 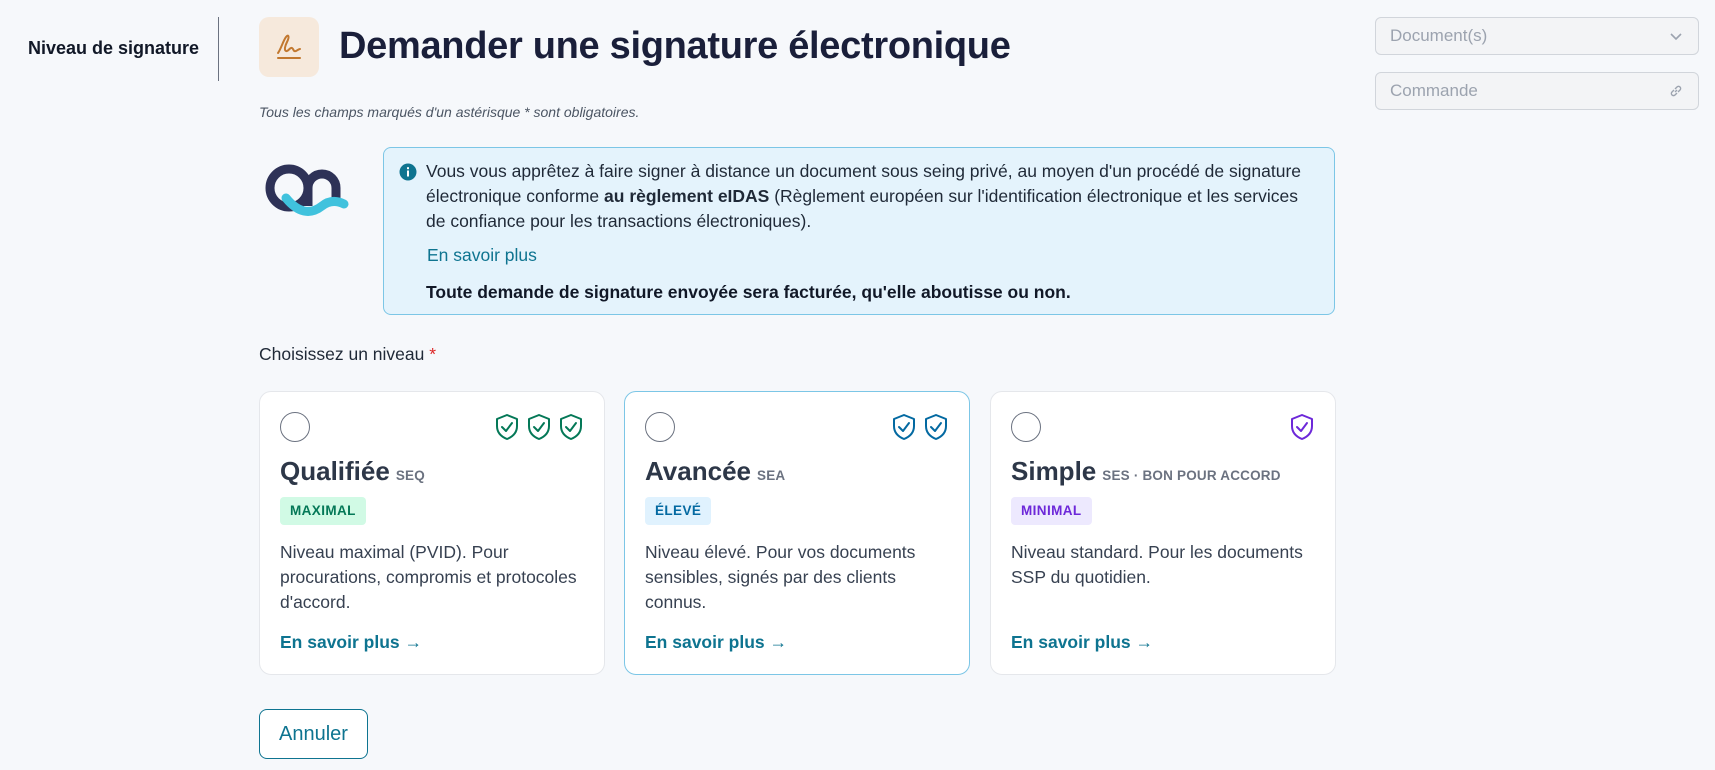 What do you see at coordinates (313, 191) in the screenshot?
I see `brand-logo` at bounding box center [313, 191].